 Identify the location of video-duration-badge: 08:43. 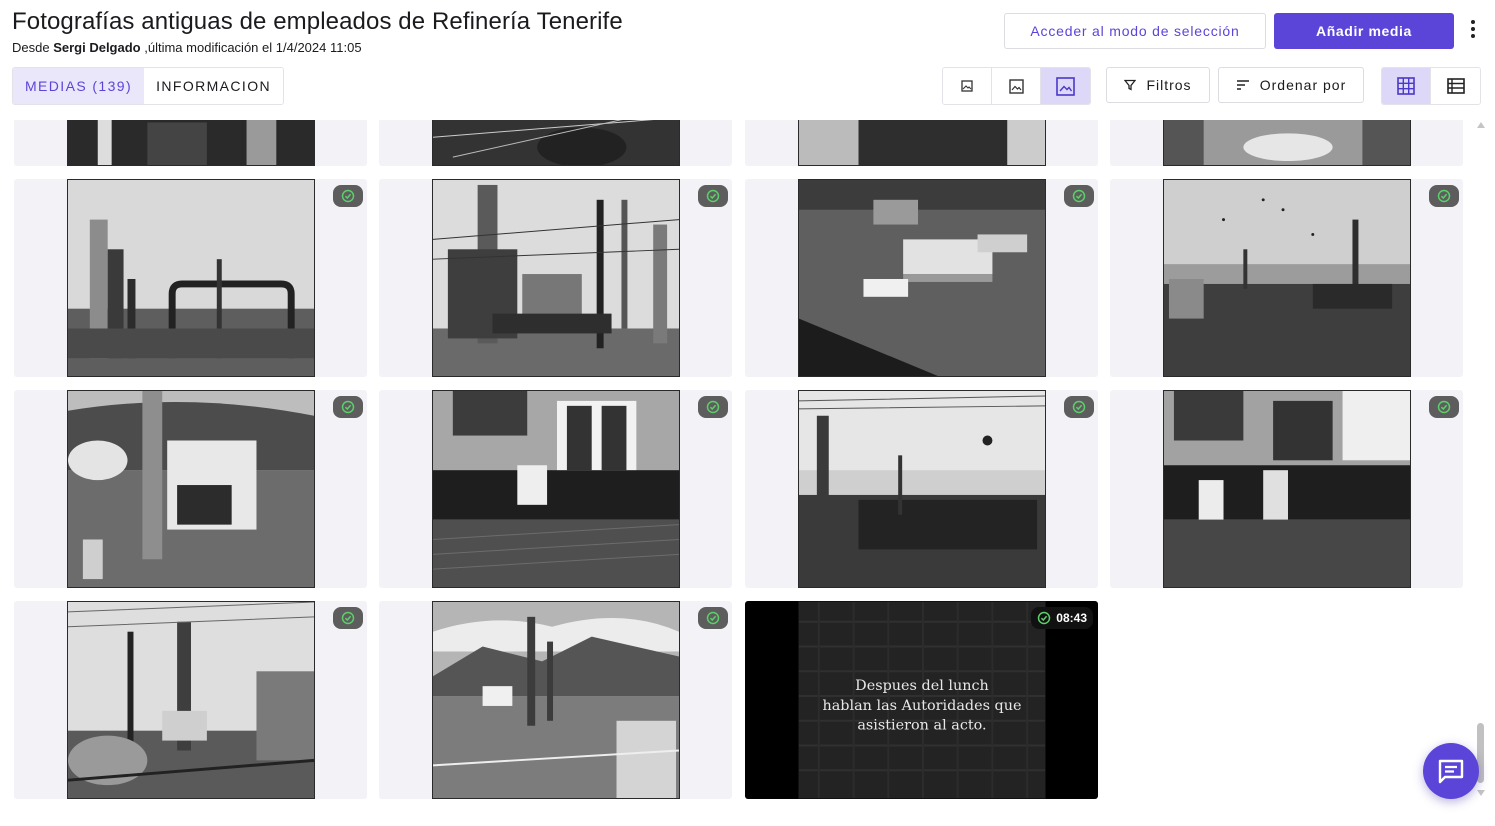
(1062, 618).